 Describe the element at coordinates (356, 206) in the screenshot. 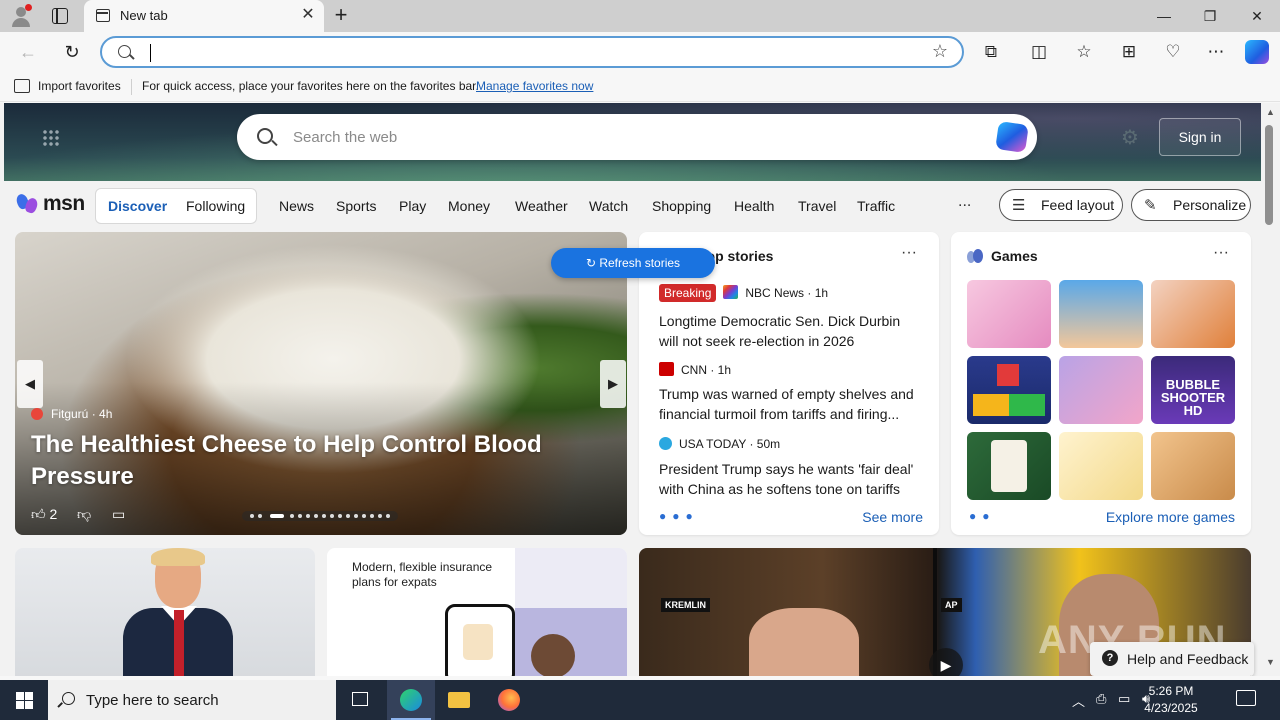

I see `nav-sports: Sports` at that location.